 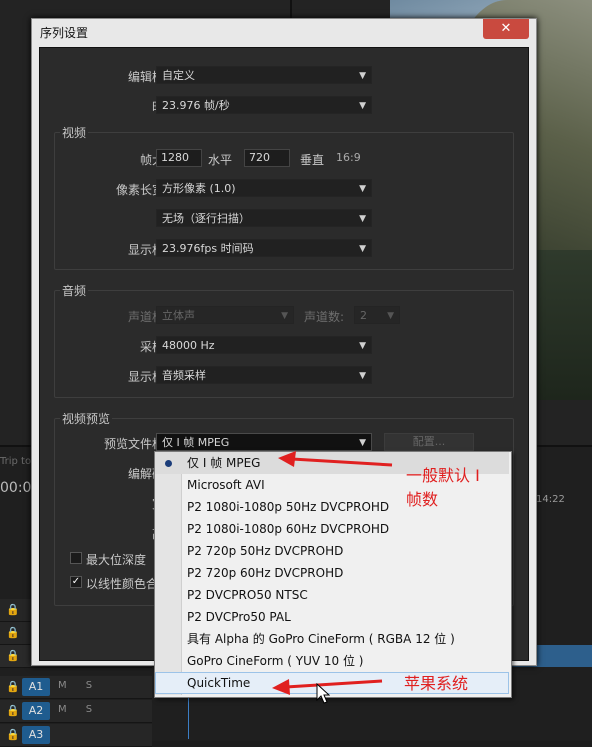 I want to click on annotation-arrows, so click(x=332, y=573).